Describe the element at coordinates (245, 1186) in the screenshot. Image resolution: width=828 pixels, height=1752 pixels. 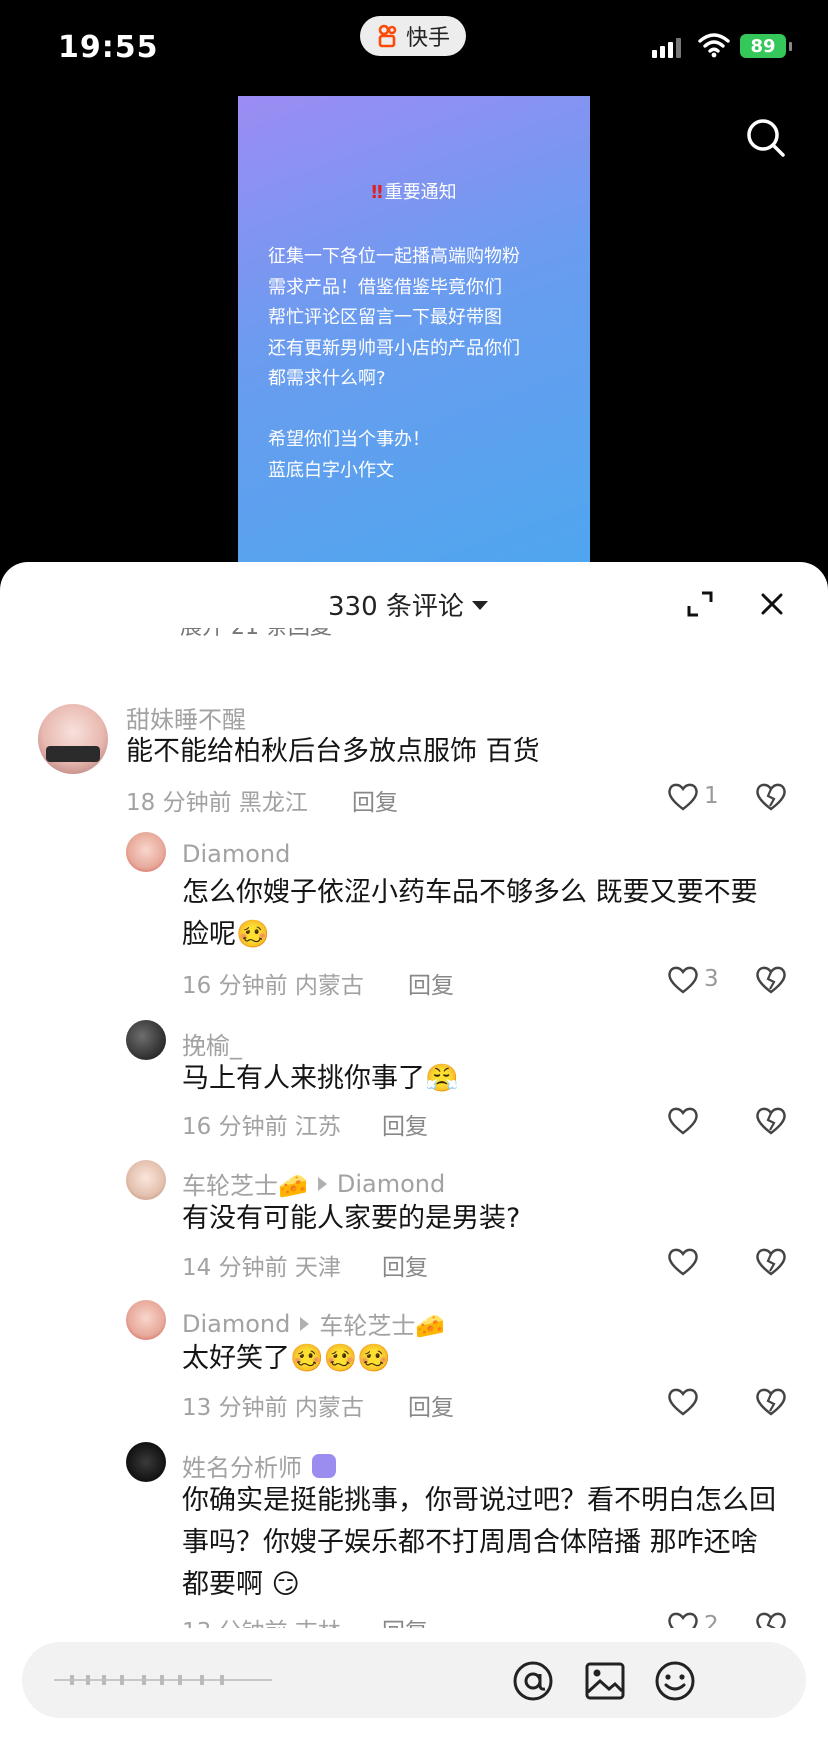
I see `username-text: 车轮芝士🧀` at that location.